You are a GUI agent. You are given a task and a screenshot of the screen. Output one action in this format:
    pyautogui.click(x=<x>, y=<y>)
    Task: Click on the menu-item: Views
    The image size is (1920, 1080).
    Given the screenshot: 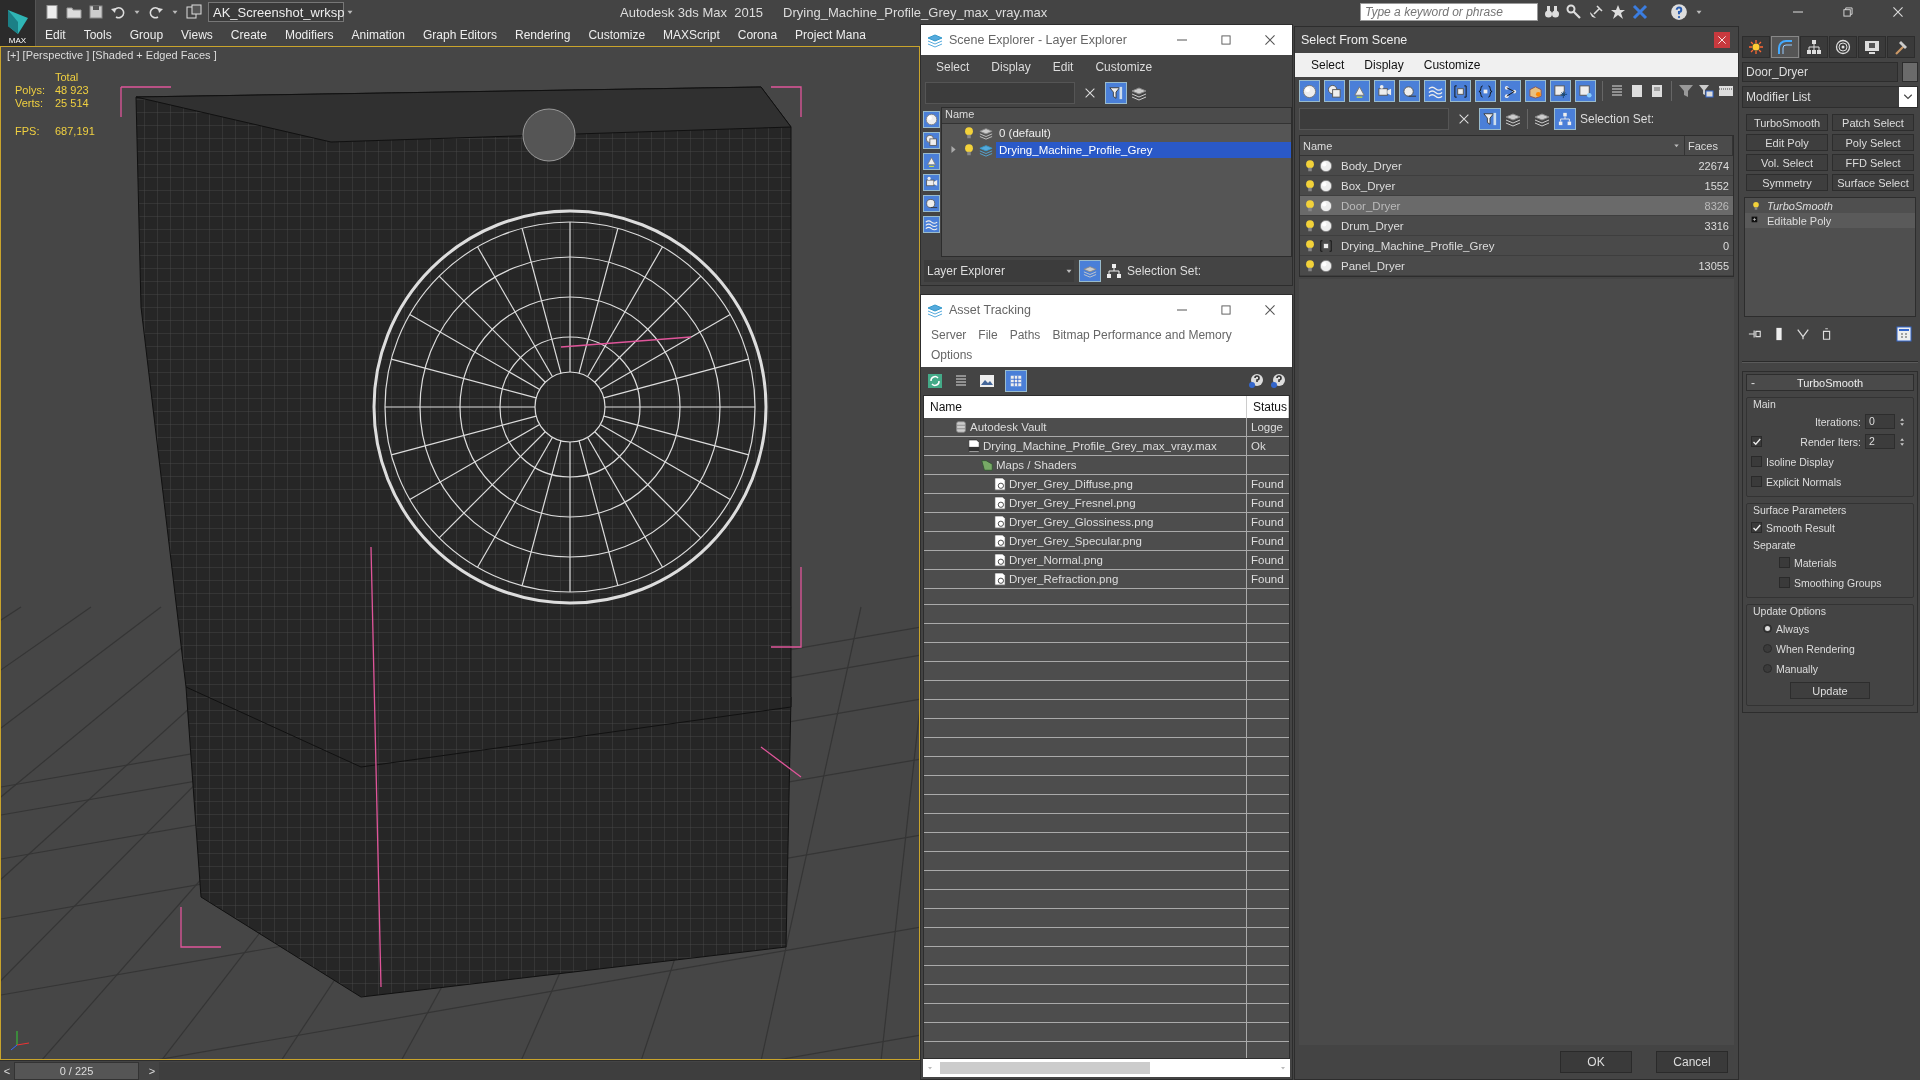 What is the action you would take?
    pyautogui.click(x=197, y=35)
    